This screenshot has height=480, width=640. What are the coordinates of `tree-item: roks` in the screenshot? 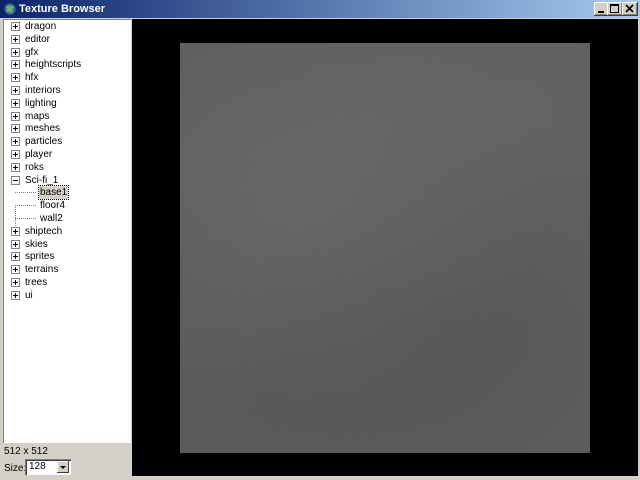 It's located at (67, 167).